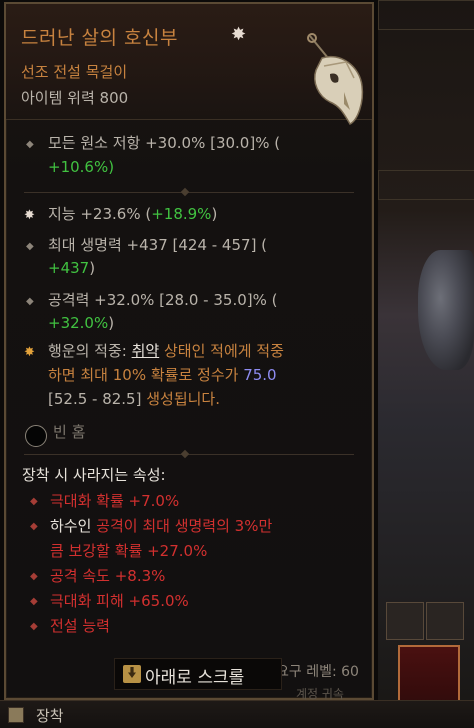 The width and height of the screenshot is (474, 728). Describe the element at coordinates (90, 351) in the screenshot. I see `legendary-lead: 행운의 적중:` at that location.